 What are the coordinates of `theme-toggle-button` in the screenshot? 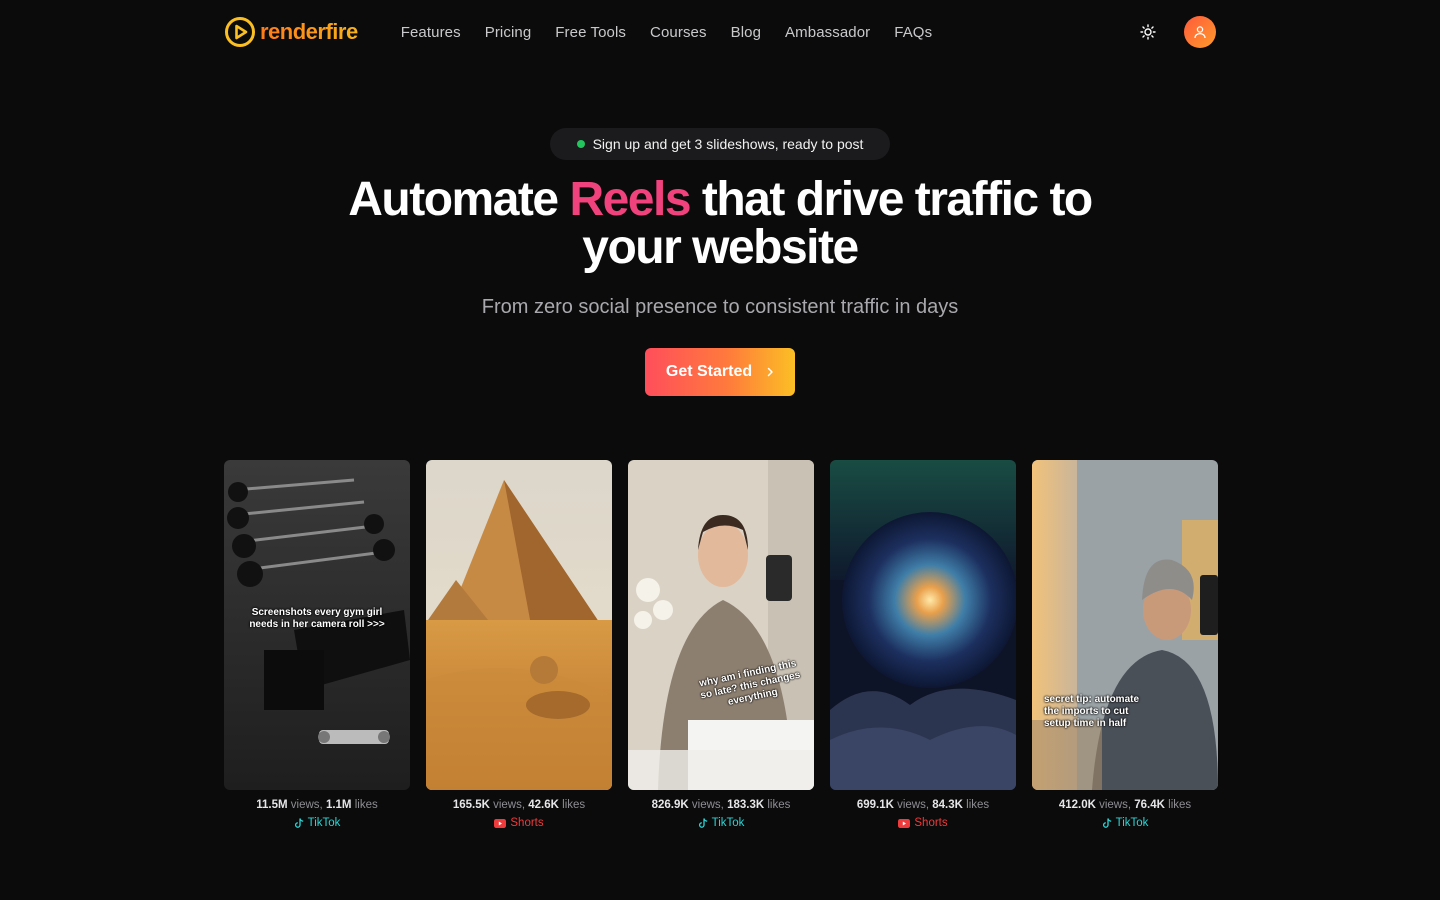 It's located at (1148, 32).